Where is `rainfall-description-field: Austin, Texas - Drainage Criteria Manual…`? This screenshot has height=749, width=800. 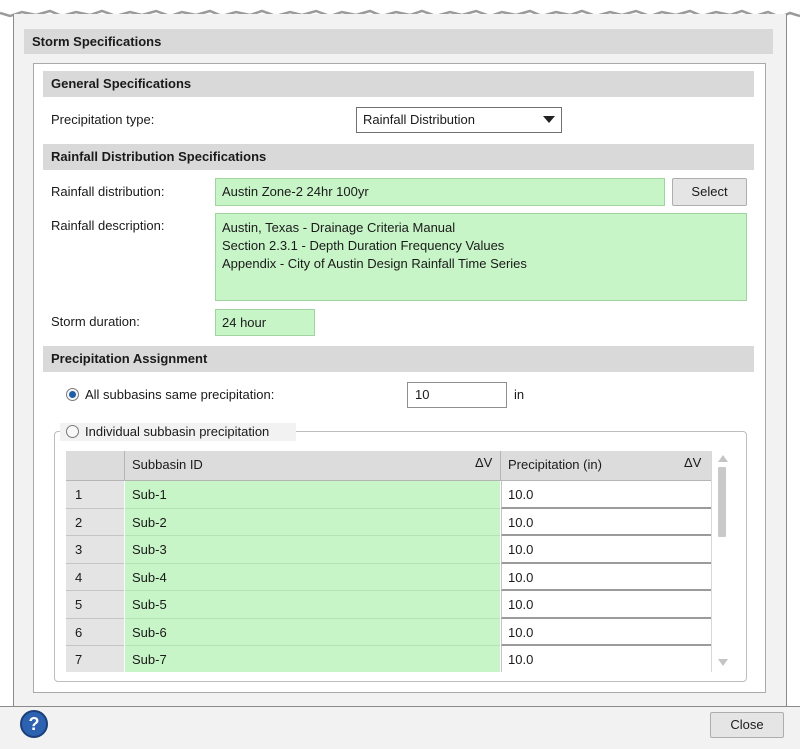 rainfall-description-field: Austin, Texas - Drainage Criteria Manual… is located at coordinates (481, 257).